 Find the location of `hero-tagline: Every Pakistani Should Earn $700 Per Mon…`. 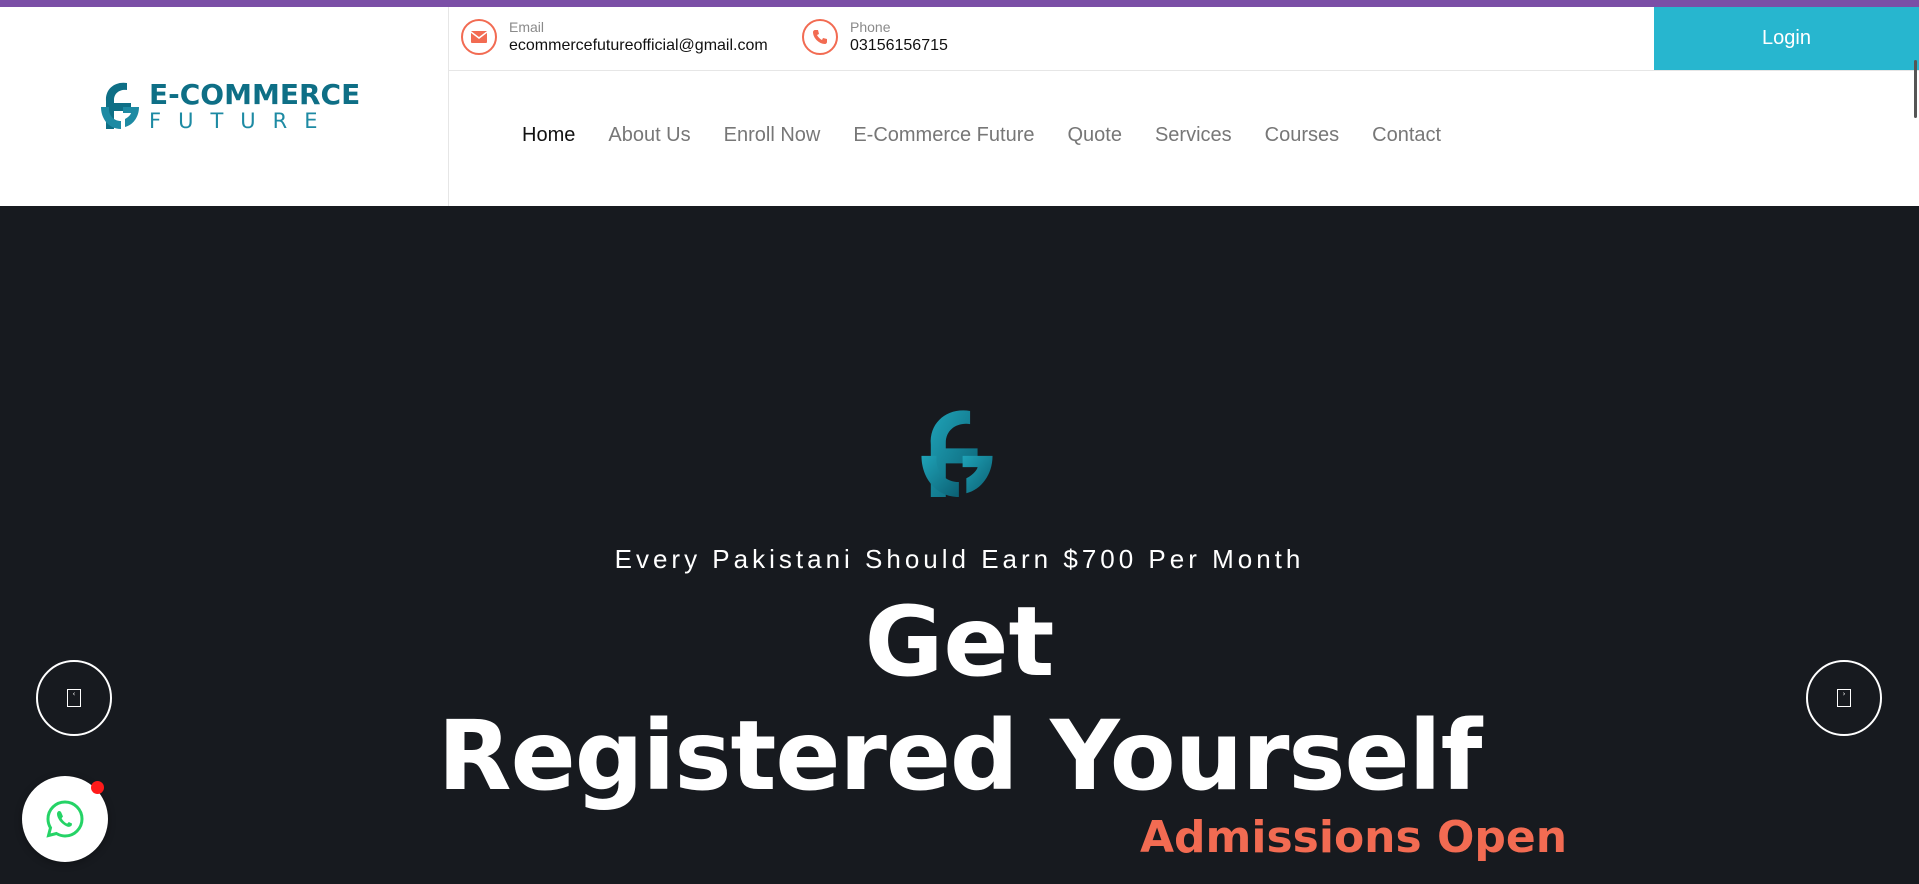

hero-tagline: Every Pakistani Should Earn $700 Per Mon… is located at coordinates (959, 559).